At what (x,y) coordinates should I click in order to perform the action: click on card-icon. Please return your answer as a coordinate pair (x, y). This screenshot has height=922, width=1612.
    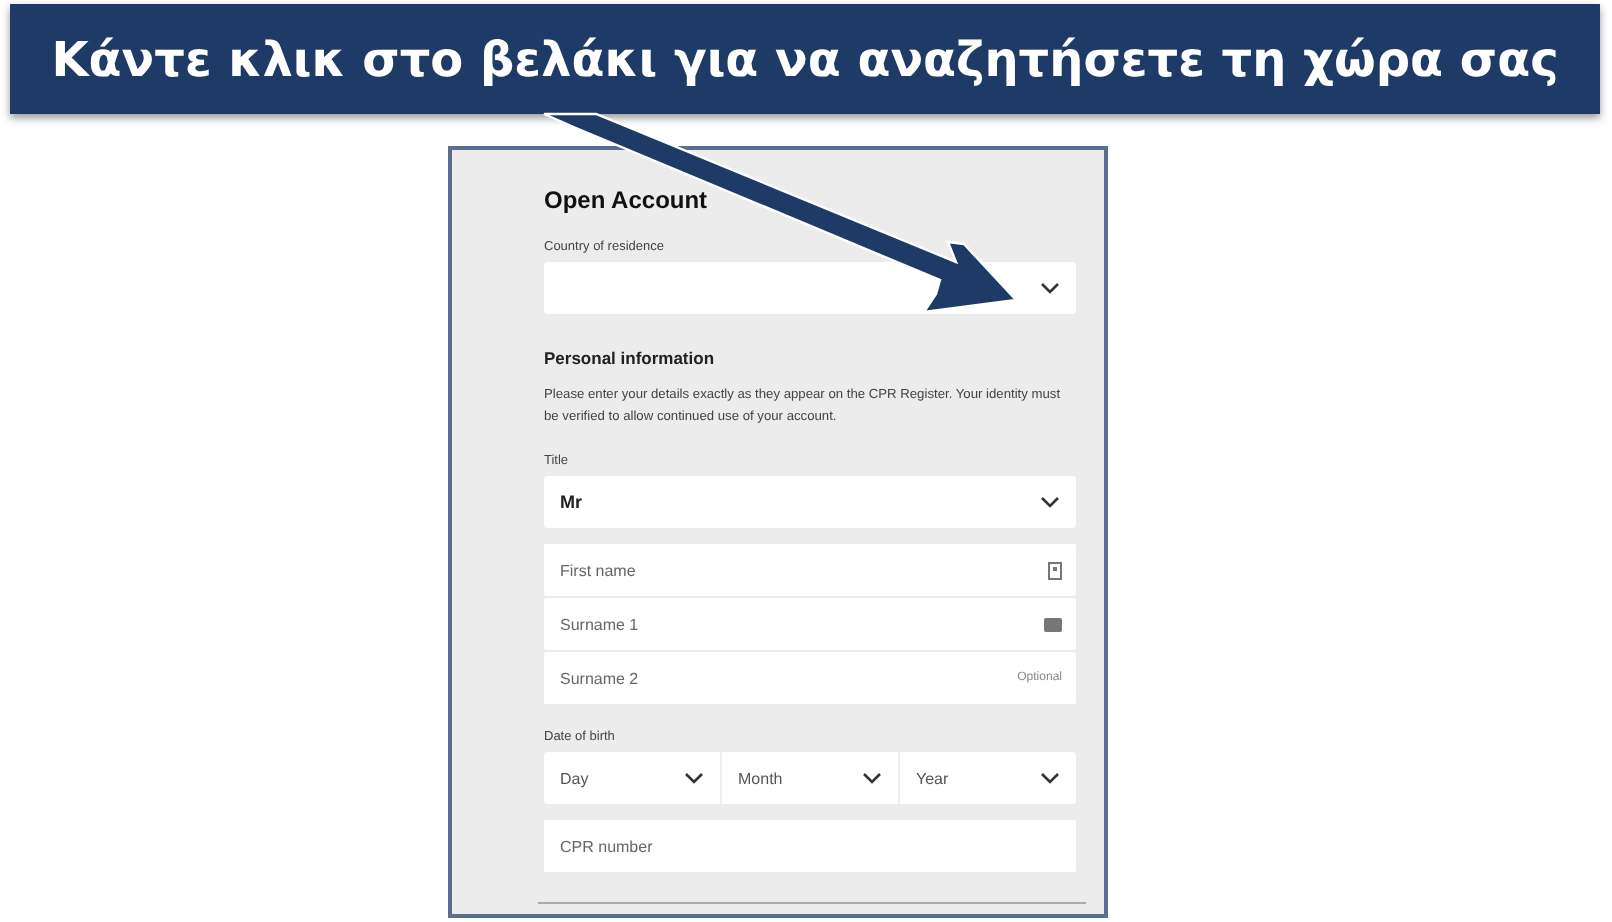
    Looking at the image, I should click on (1053, 624).